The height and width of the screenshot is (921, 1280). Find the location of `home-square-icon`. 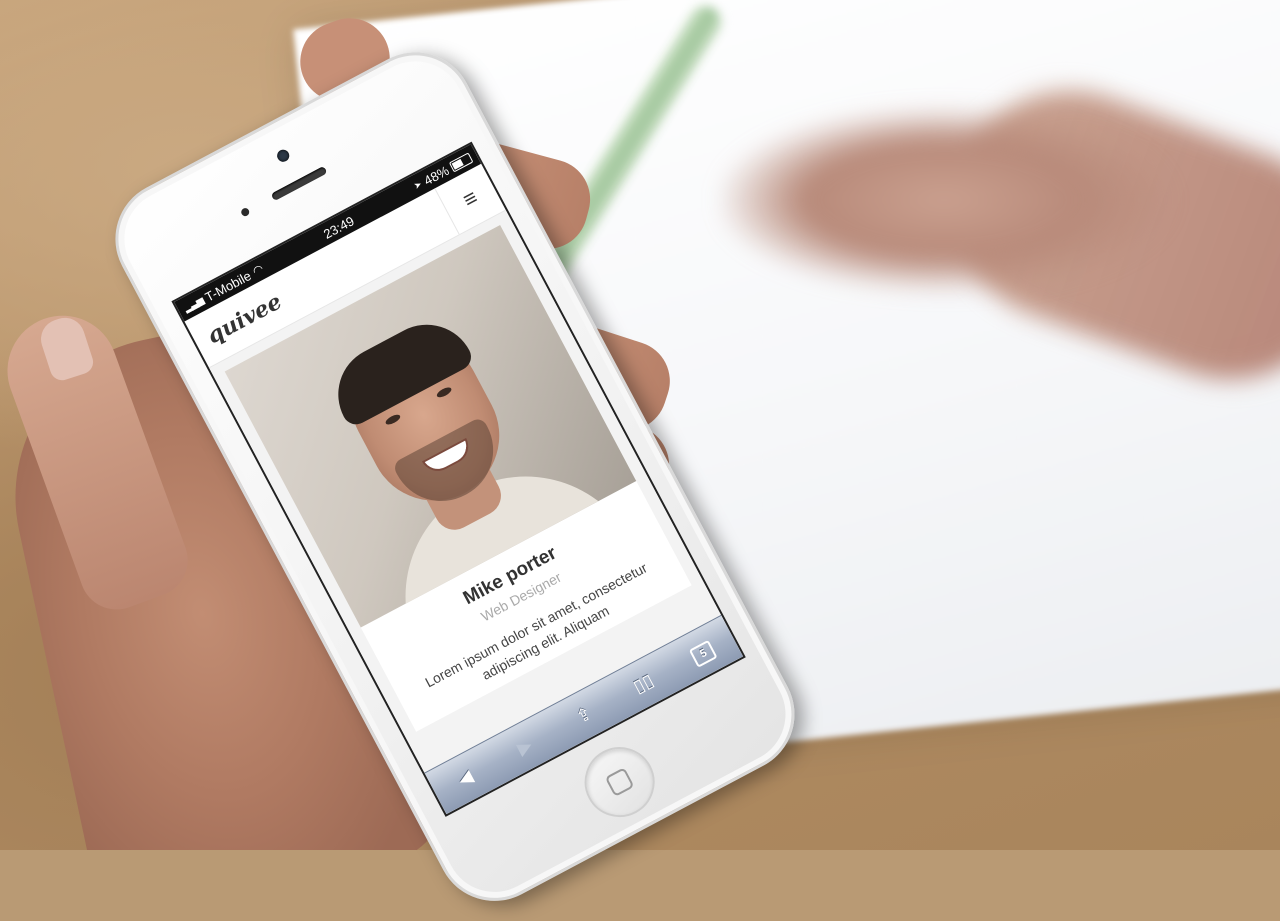

home-square-icon is located at coordinates (619, 782).